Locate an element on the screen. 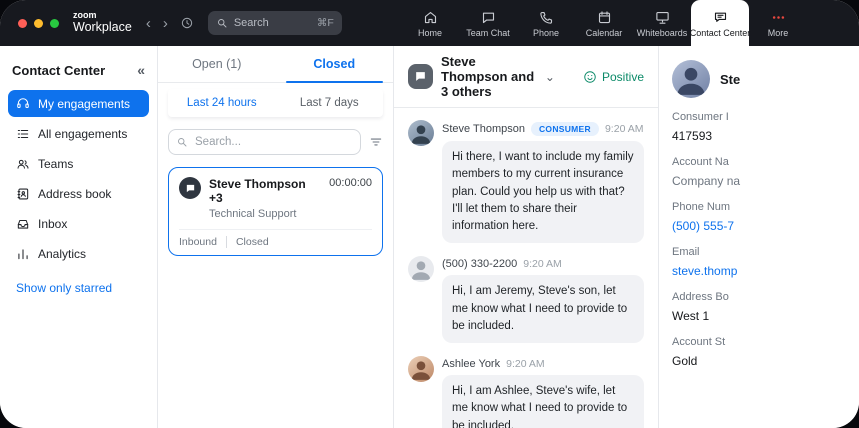 This screenshot has height=428, width=859. message-time: 9:20 AM is located at coordinates (624, 129).